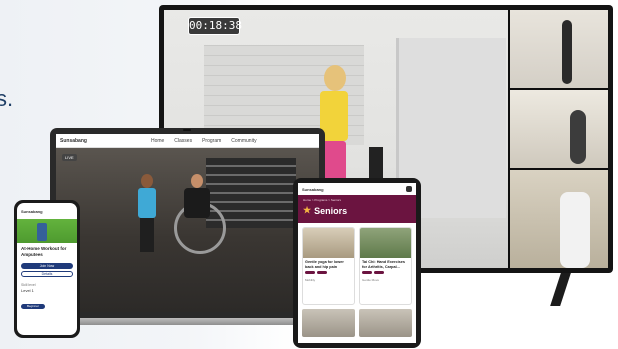  Describe the element at coordinates (73, 141) in the screenshot. I see `brand-logo: Sunsabang` at that location.